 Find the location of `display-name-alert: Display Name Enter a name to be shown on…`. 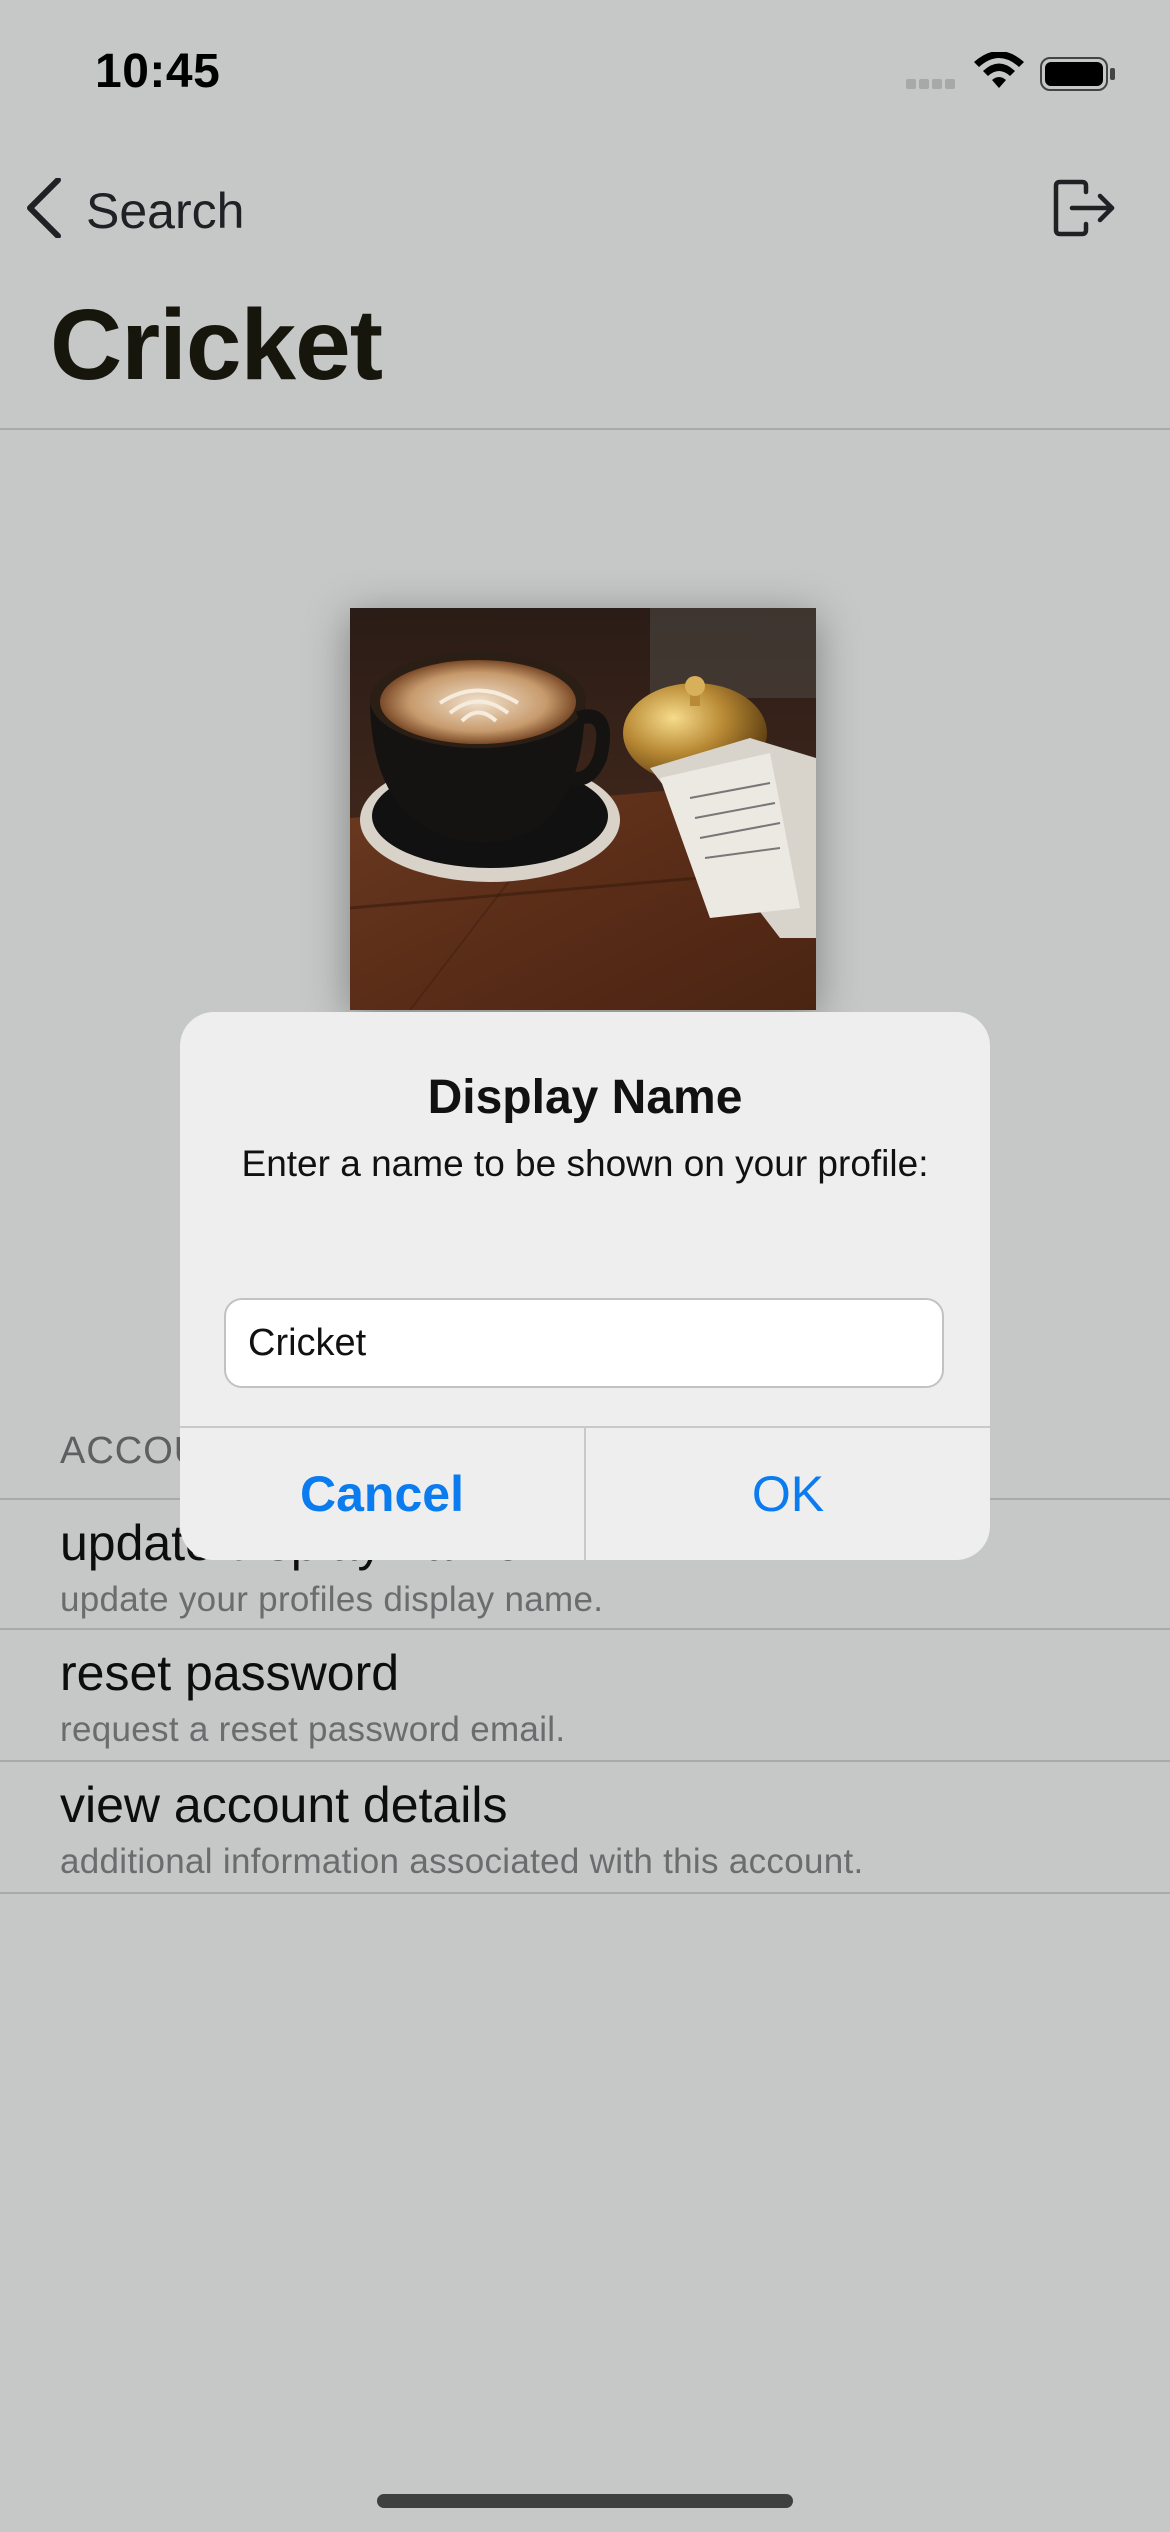

display-name-alert: Display Name Enter a name to be shown on… is located at coordinates (585, 1286).